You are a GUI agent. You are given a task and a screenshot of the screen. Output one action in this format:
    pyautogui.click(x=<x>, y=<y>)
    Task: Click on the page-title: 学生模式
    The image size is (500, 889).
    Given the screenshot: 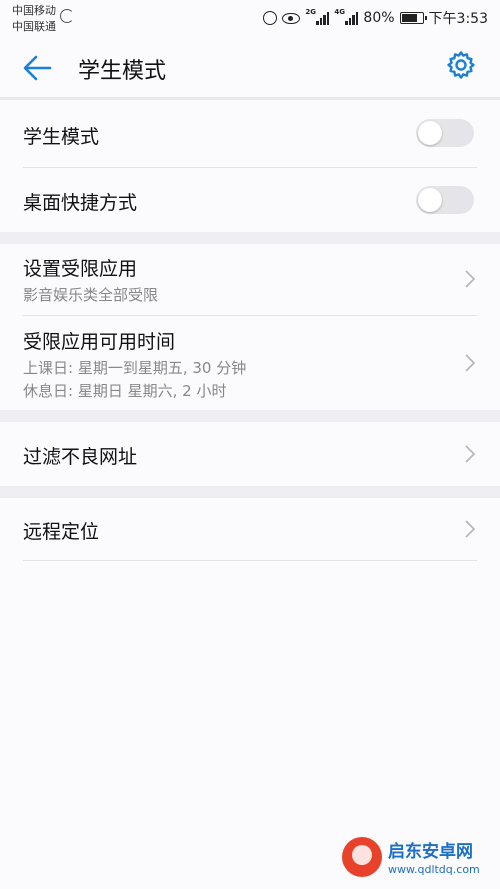 What is the action you would take?
    pyautogui.click(x=122, y=71)
    